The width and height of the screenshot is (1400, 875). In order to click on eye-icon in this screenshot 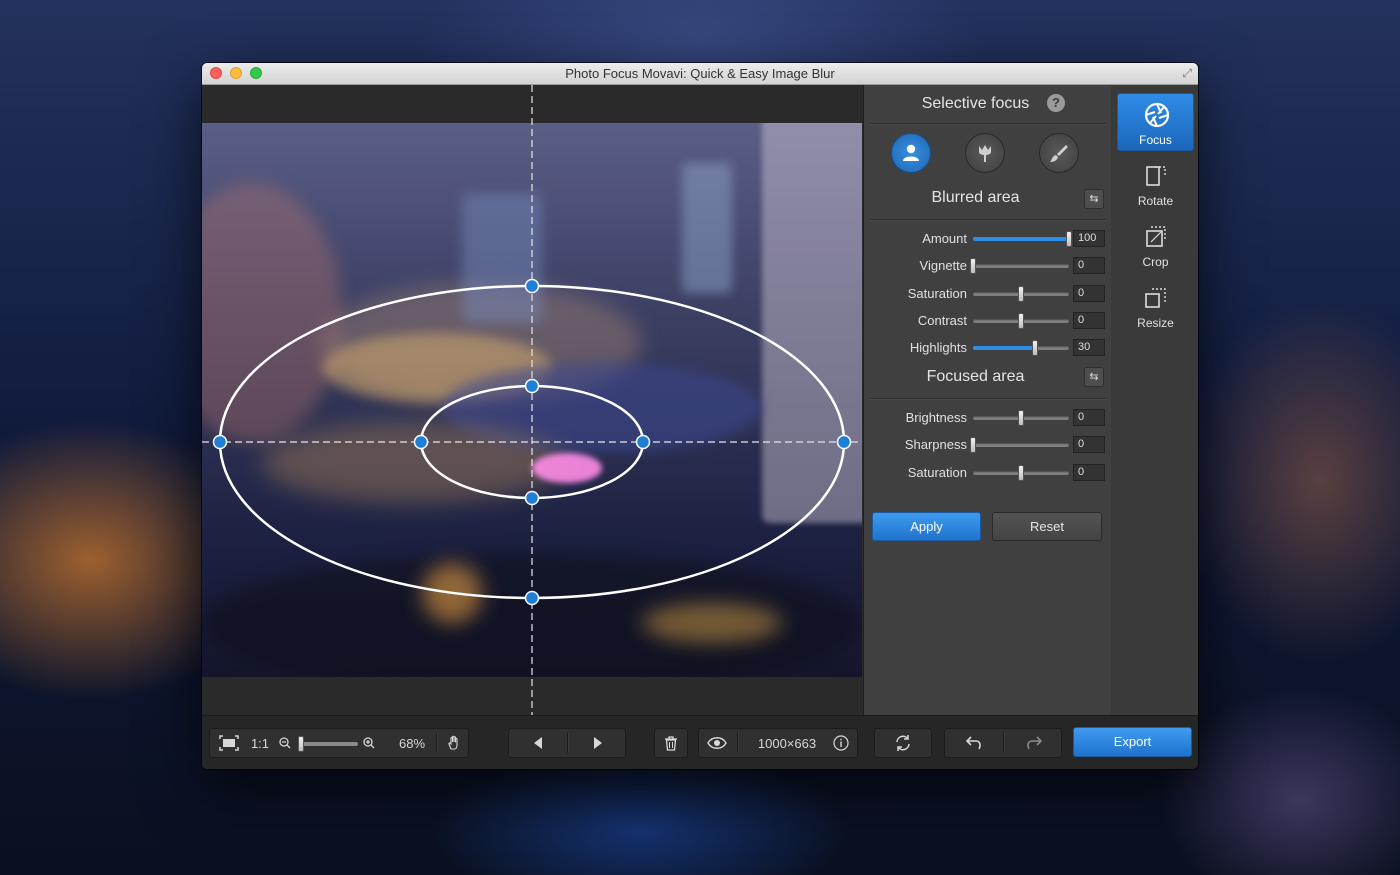, I will do `click(717, 743)`.